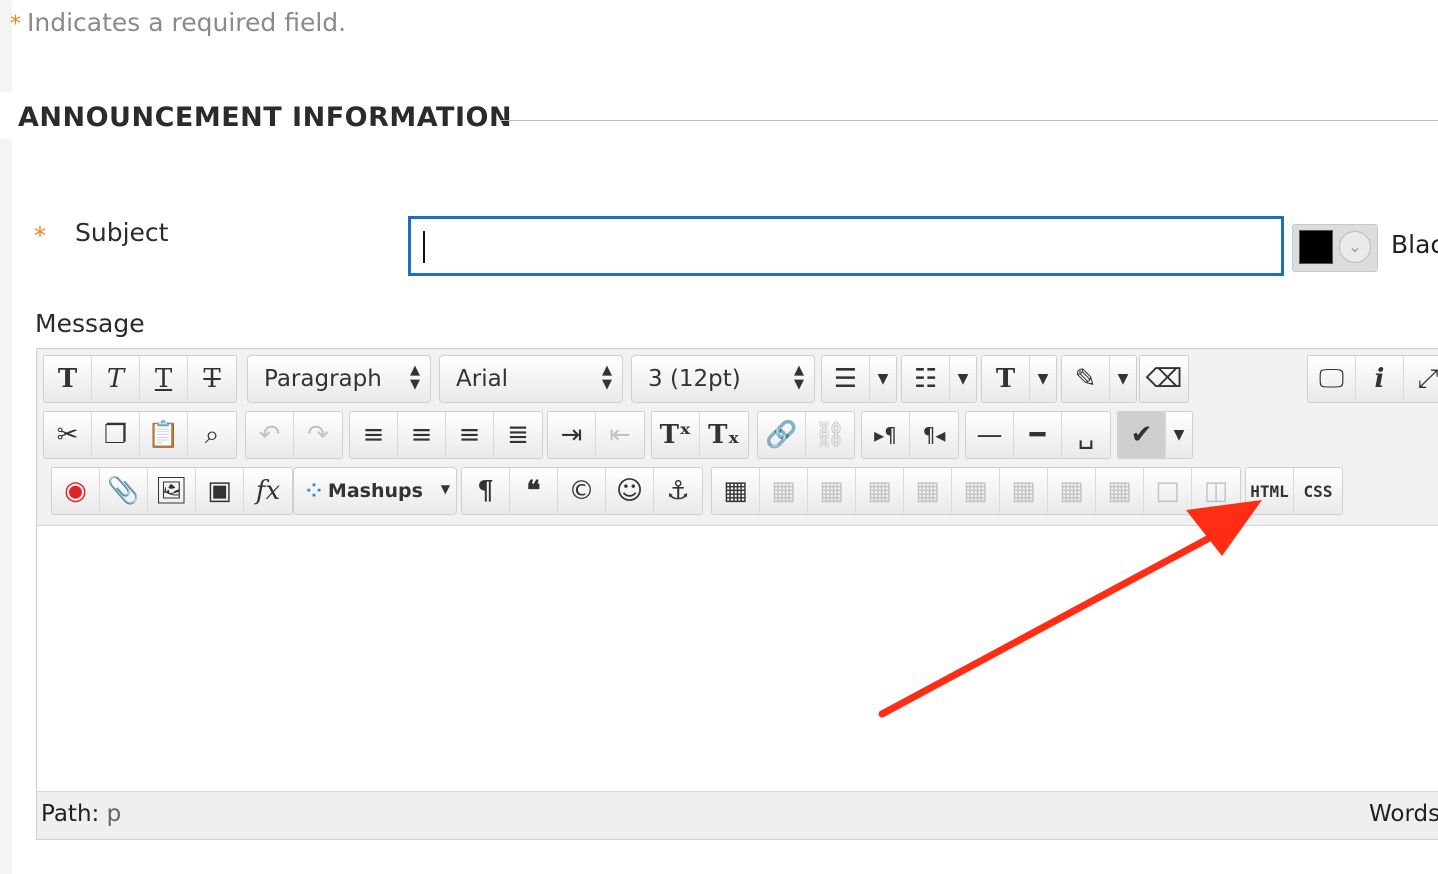  I want to click on annotation-arrow, so click(1070, 609).